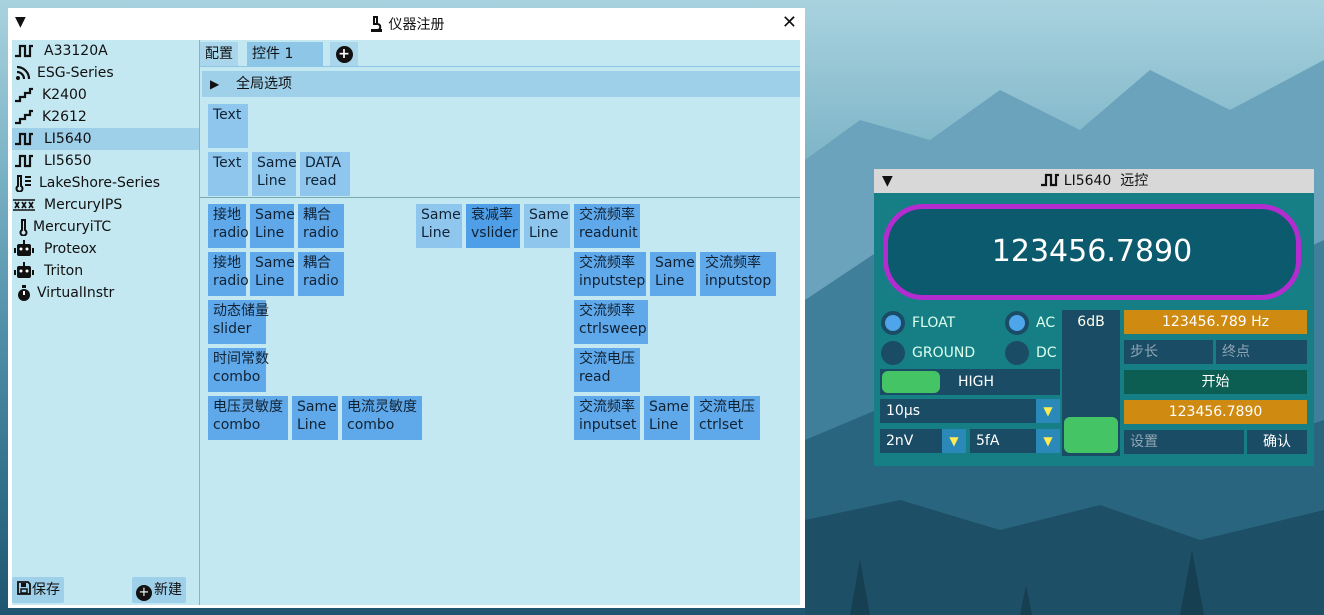 The width and height of the screenshot is (1324, 615). I want to click on widget-attenuation-vslider: 衰减率 vslider, so click(493, 226).